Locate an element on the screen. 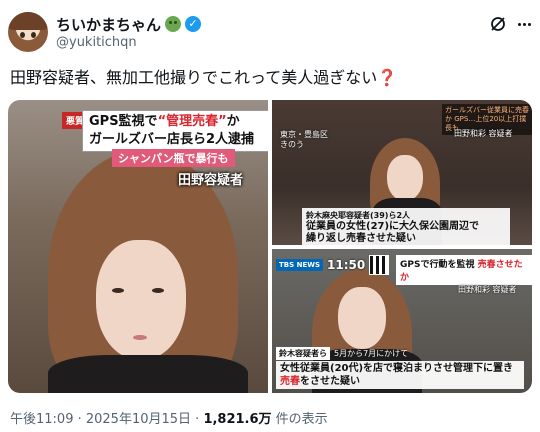  caption-body-line-2: 売春をさせた疑い is located at coordinates (400, 381).